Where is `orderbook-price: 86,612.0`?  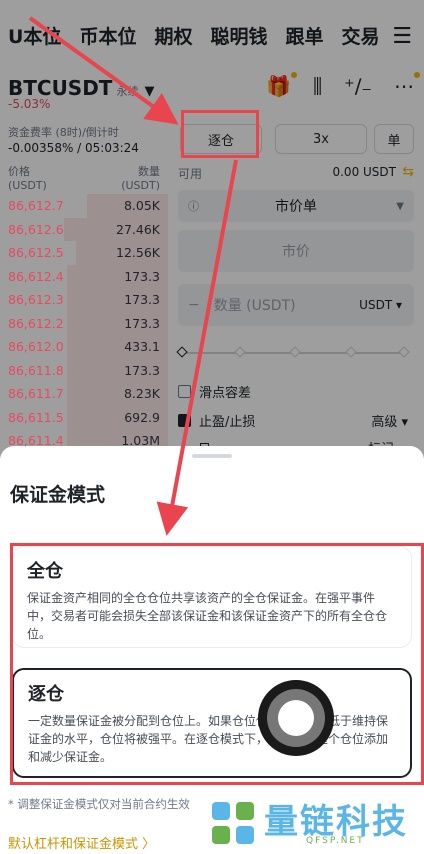
orderbook-price: 86,612.0 is located at coordinates (36, 347).